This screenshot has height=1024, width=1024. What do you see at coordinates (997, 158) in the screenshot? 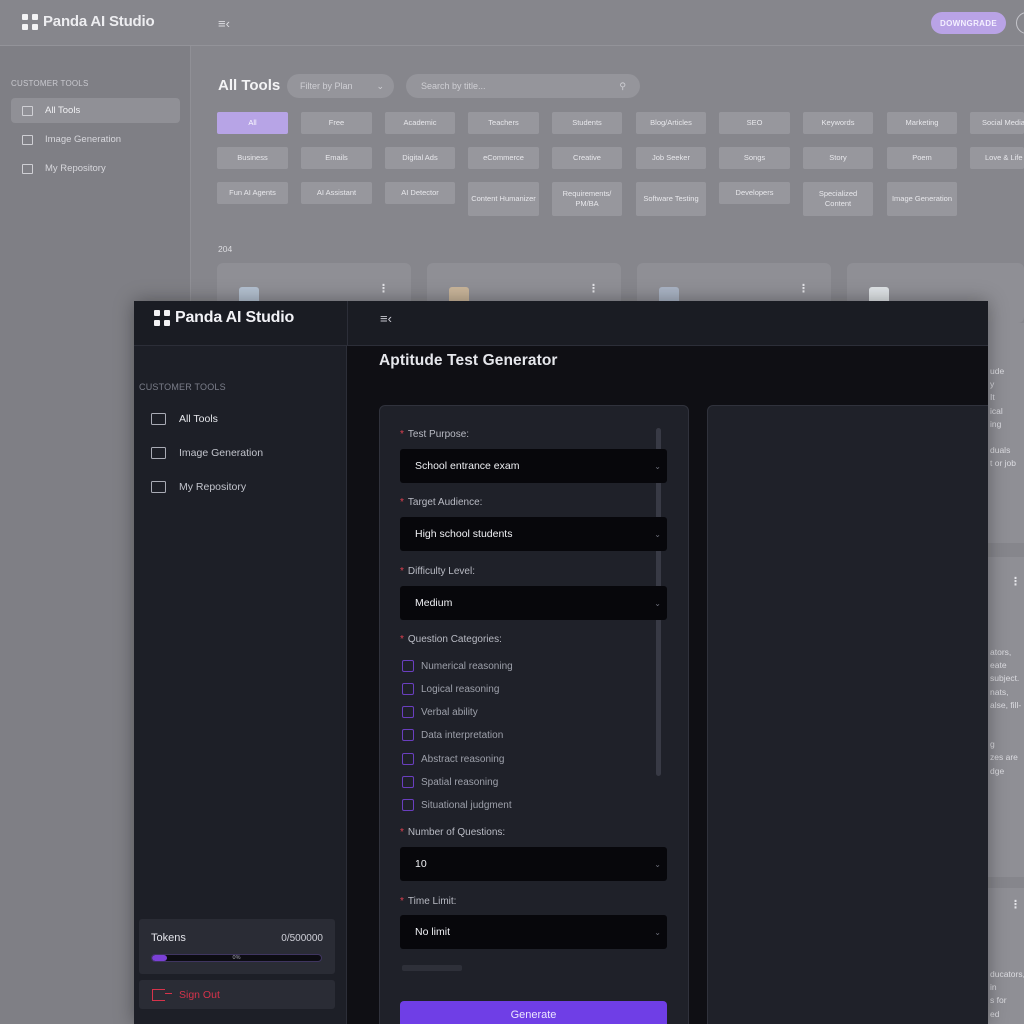
I see `chip-love-life: Love & Life` at bounding box center [997, 158].